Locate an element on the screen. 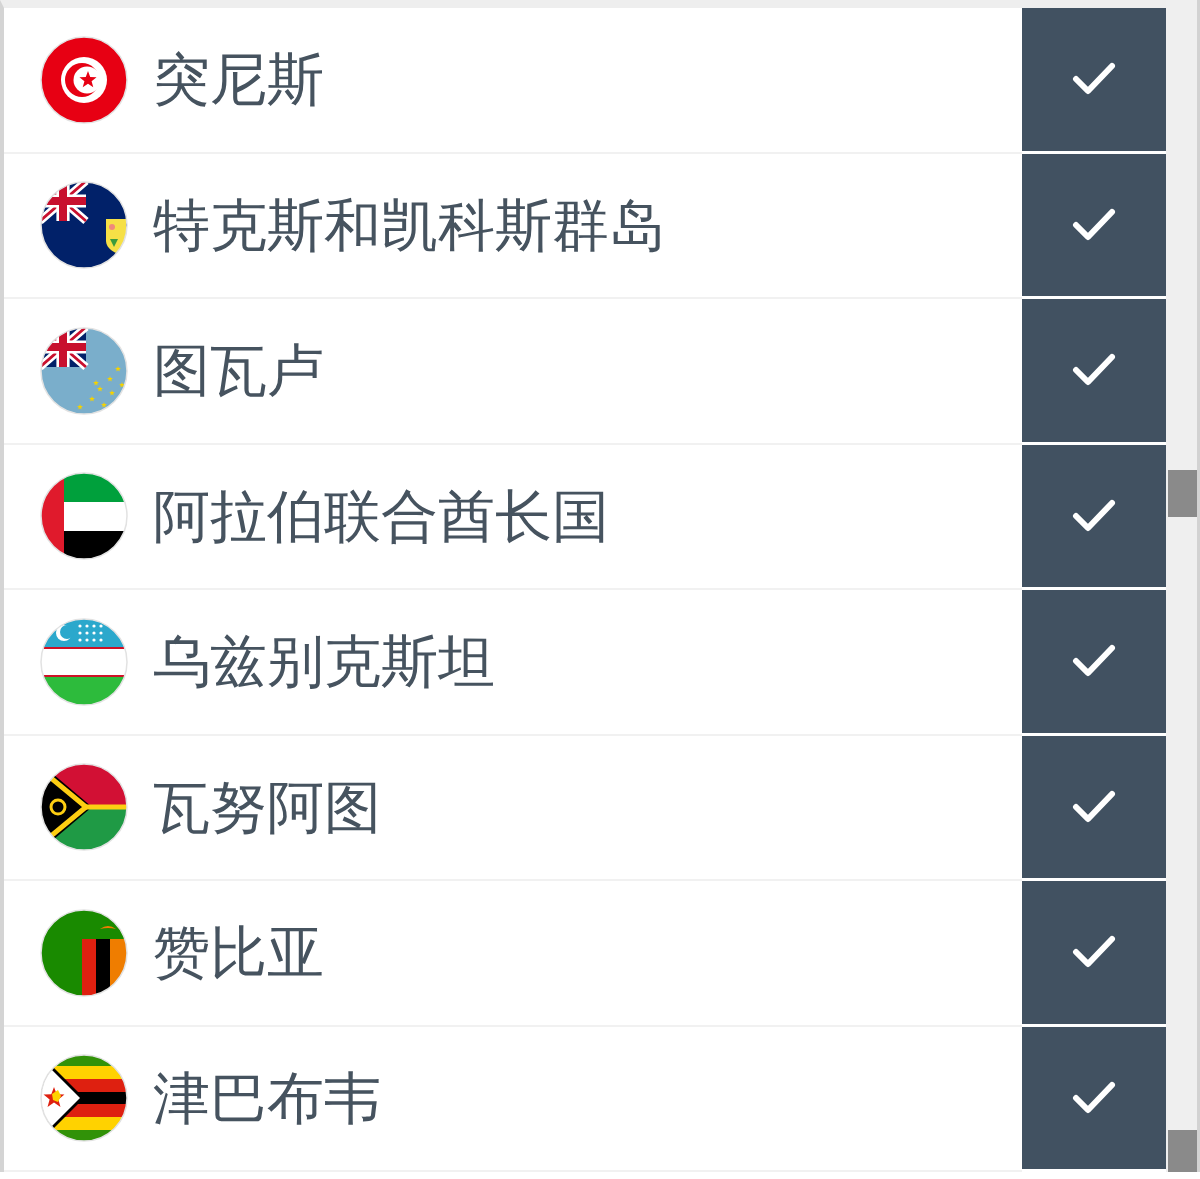 The image size is (1200, 1179). country-name: 瓦努阿图 is located at coordinates (267, 807).